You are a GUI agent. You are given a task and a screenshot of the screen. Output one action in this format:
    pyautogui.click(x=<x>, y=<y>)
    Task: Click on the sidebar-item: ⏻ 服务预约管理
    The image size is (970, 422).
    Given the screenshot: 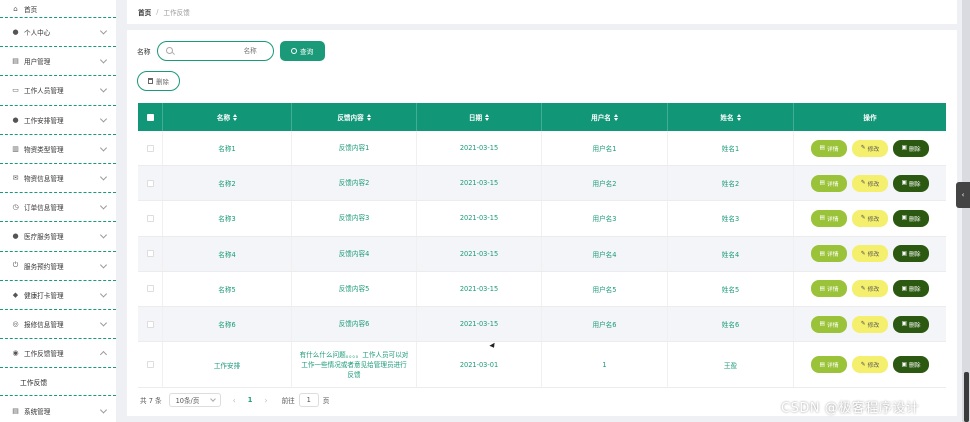 What is the action you would take?
    pyautogui.click(x=58, y=266)
    